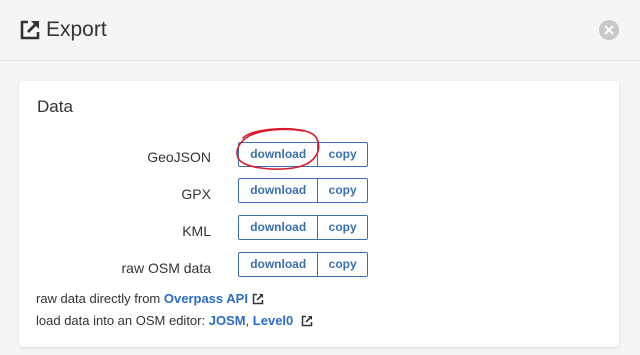 The width and height of the screenshot is (640, 355). I want to click on format-actions-raw-osm: download copy, so click(303, 264).